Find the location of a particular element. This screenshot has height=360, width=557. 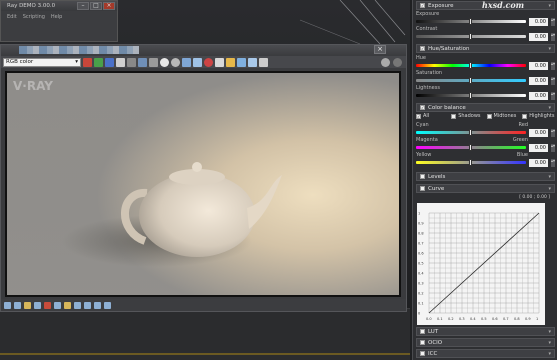

cyan-red-value: 0.00 is located at coordinates (538, 132).